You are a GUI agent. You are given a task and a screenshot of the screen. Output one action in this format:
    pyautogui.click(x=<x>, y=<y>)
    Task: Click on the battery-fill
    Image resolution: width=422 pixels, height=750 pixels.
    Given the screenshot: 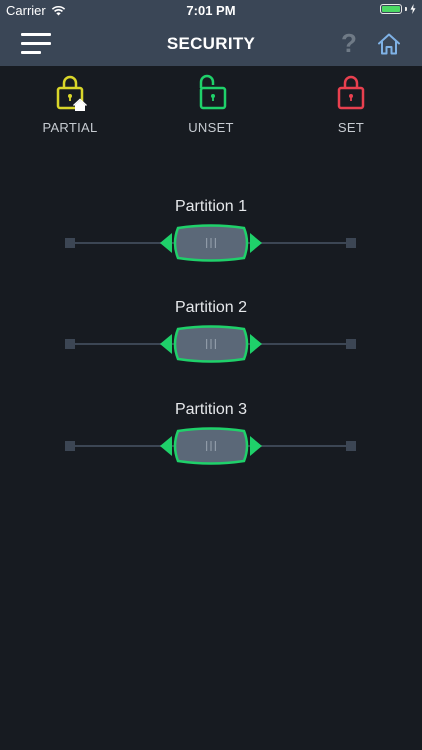 What is the action you would take?
    pyautogui.click(x=391, y=9)
    